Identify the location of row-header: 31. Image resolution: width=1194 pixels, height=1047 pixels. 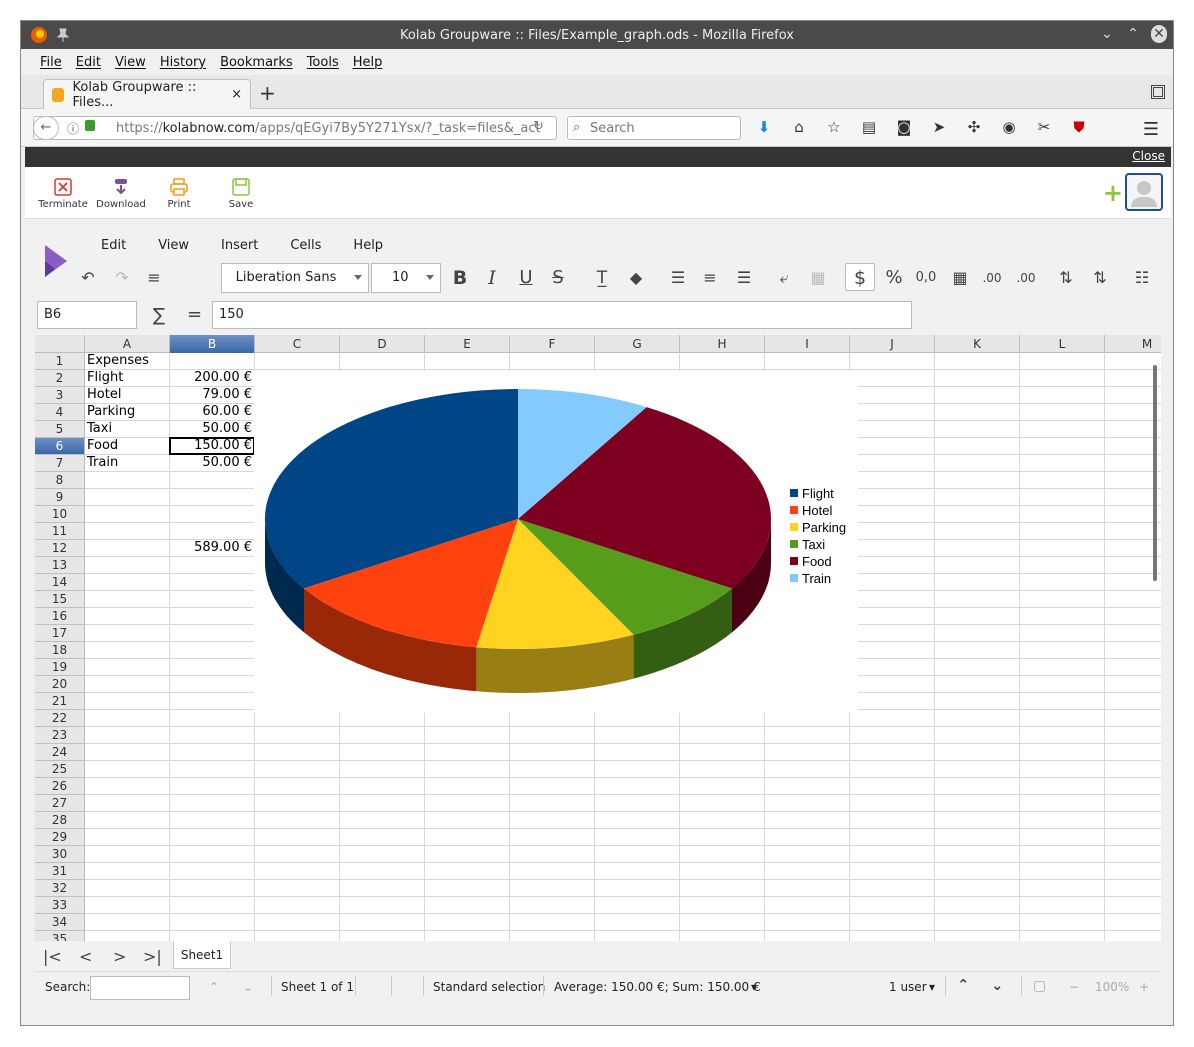
(60, 871).